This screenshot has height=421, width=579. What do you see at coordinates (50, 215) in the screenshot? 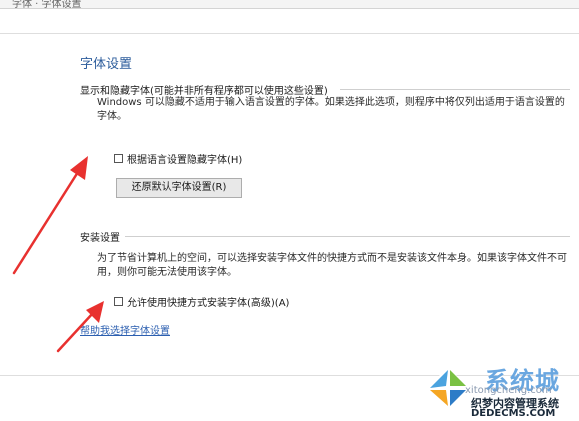
I see `arrow-to-hide-fonts-checkbox` at bounding box center [50, 215].